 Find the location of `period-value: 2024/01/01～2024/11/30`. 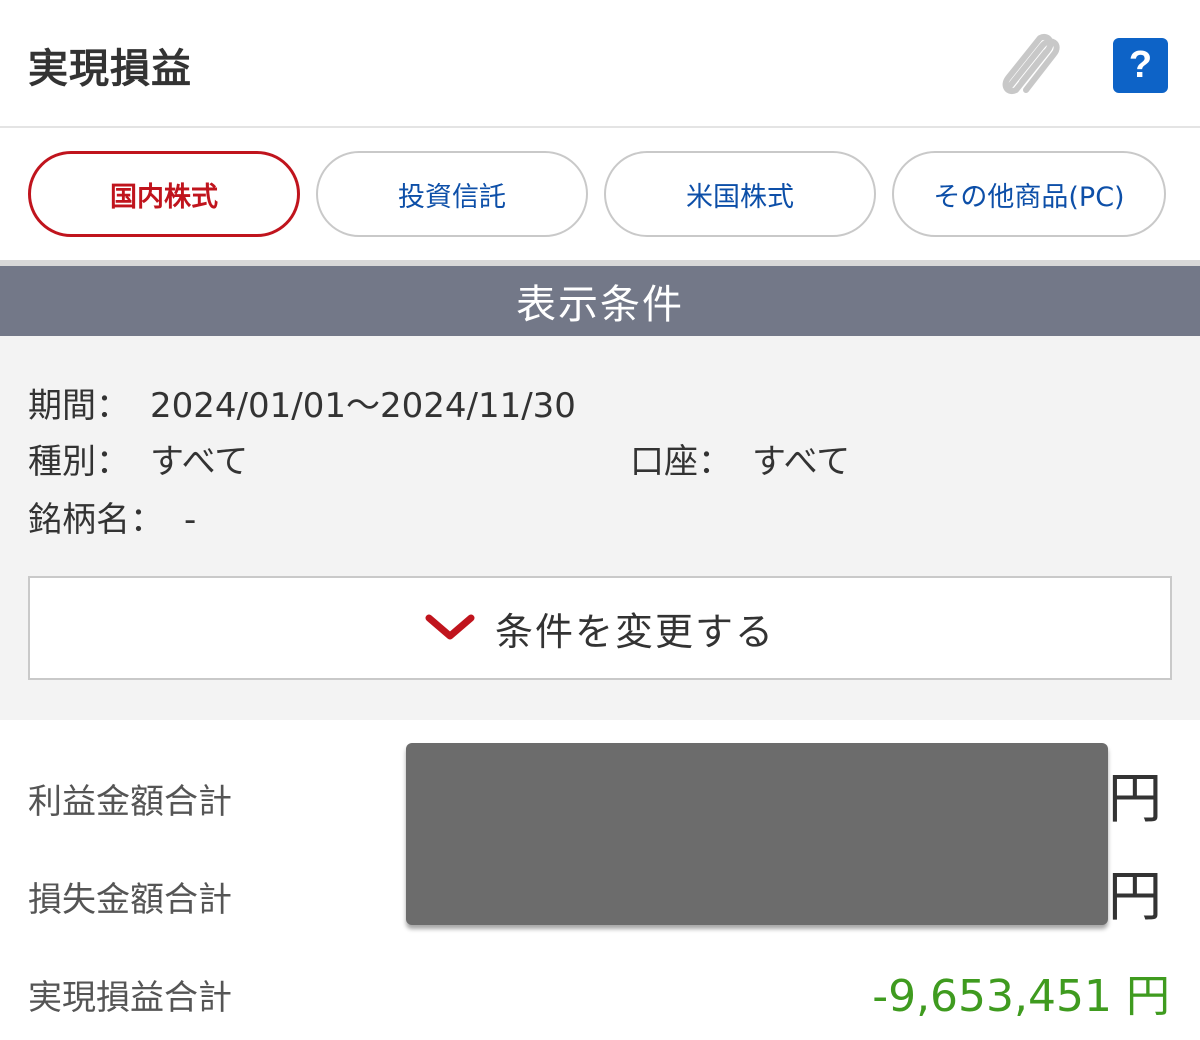

period-value: 2024/01/01～2024/11/30 is located at coordinates (363, 406).